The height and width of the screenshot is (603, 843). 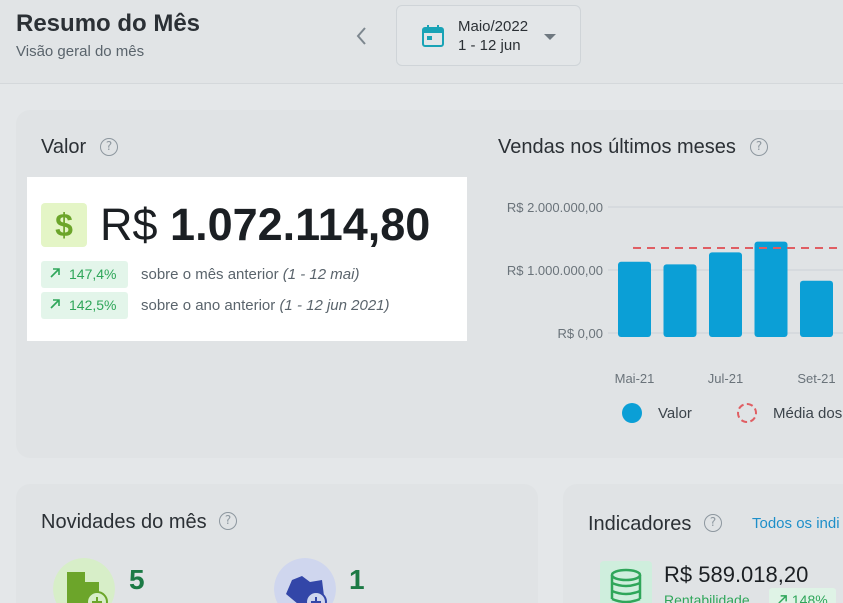 I want to click on page-subtitle: Visão geral do mês, so click(x=80, y=51).